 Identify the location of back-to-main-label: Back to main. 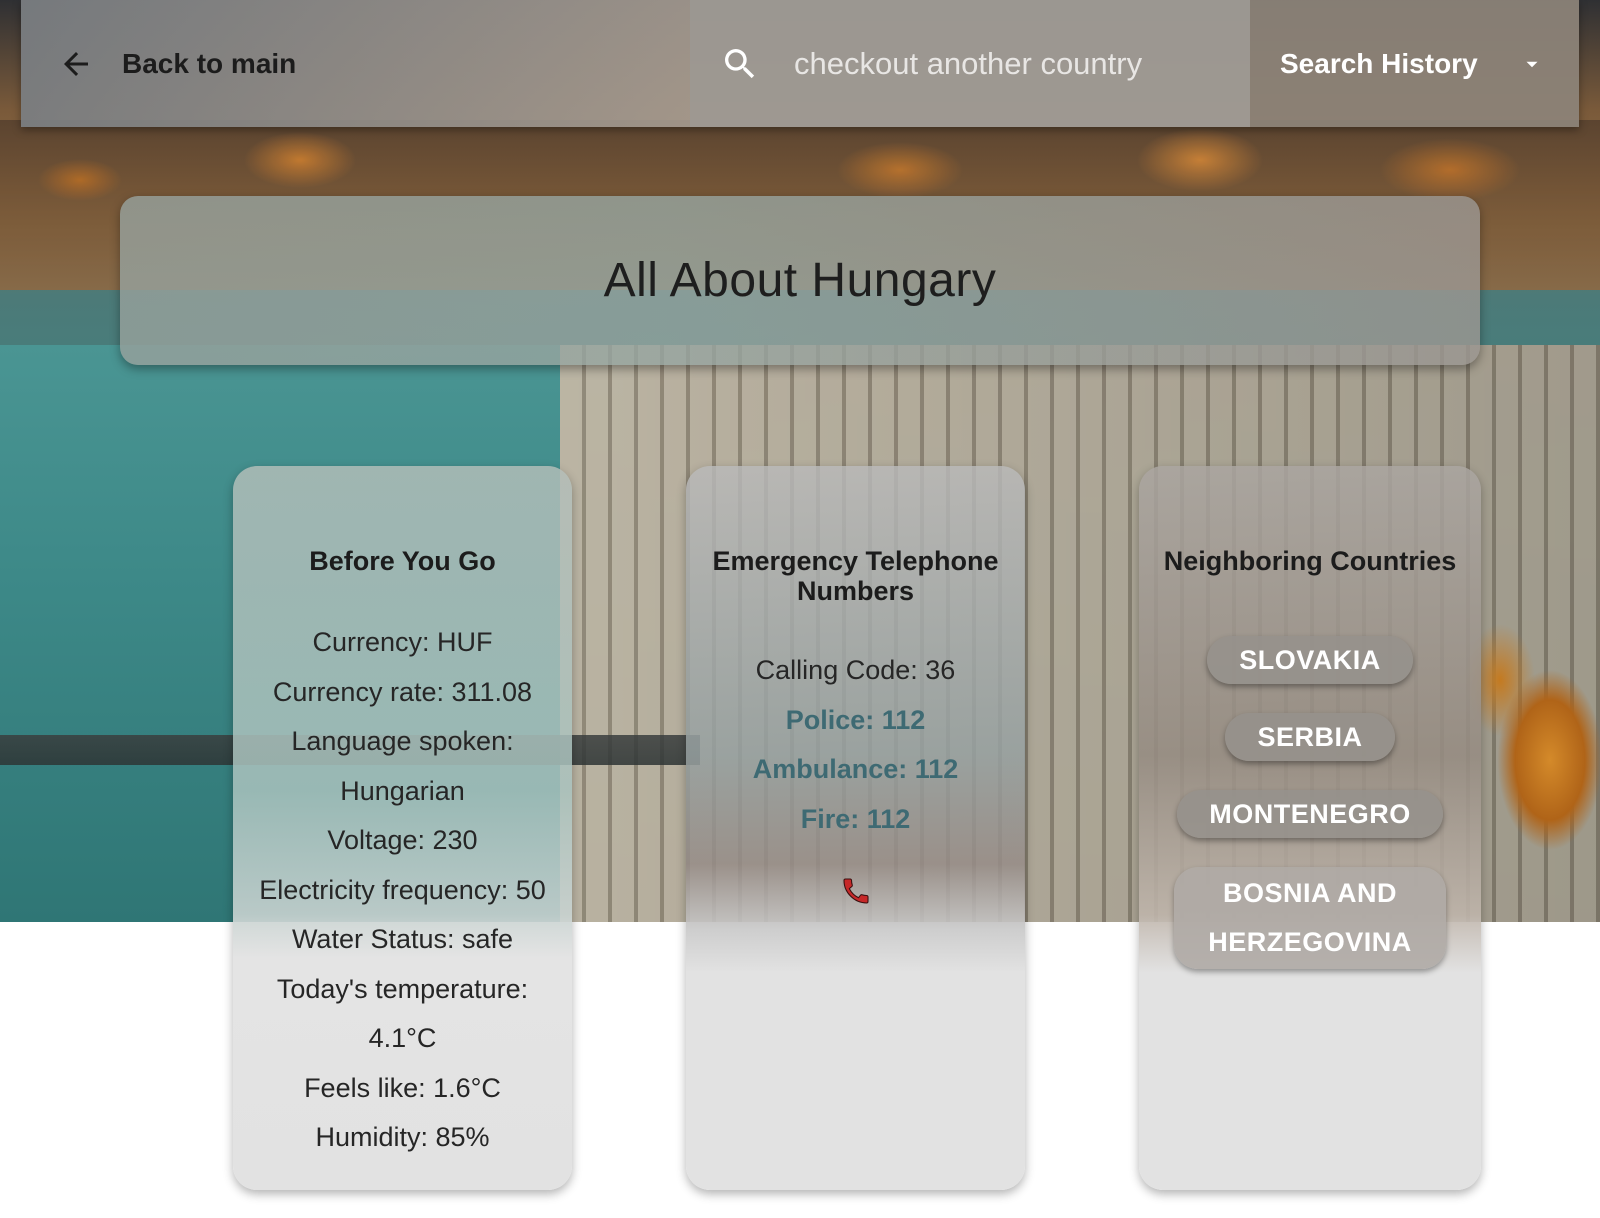
(209, 64).